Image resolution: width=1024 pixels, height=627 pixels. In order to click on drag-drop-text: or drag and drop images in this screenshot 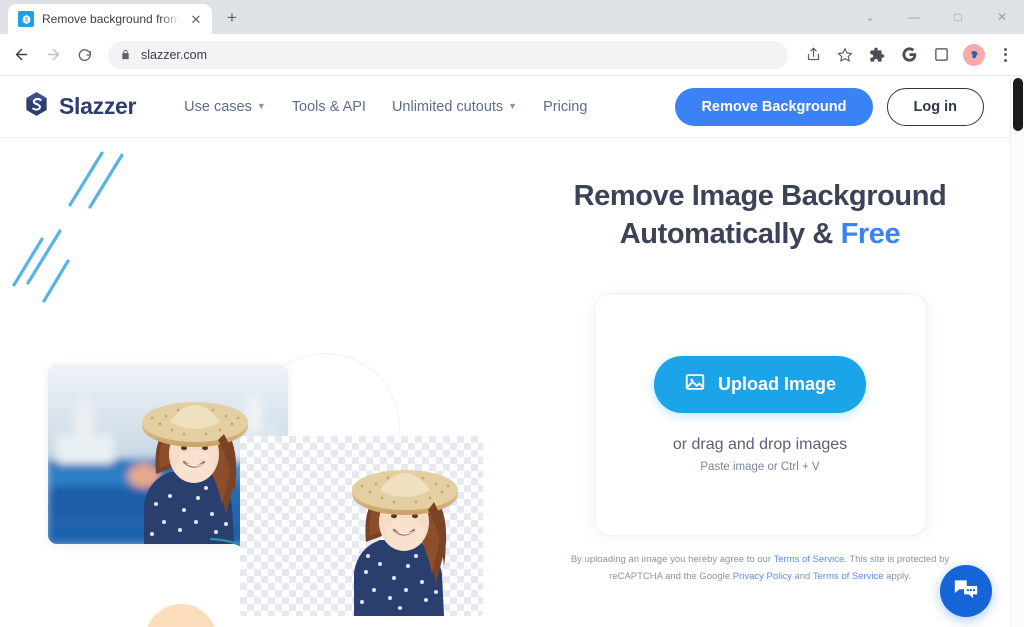, I will do `click(760, 445)`.